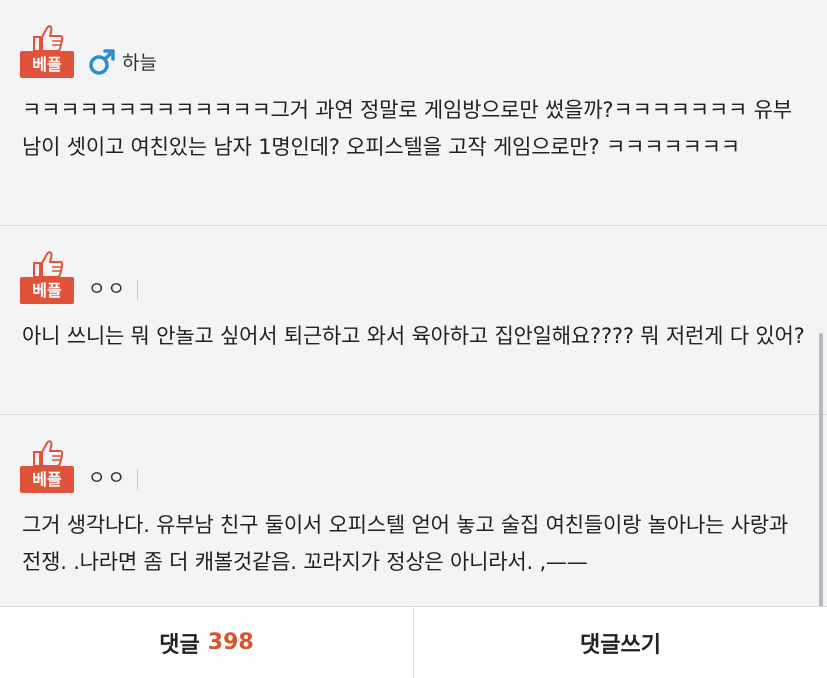  What do you see at coordinates (179, 645) in the screenshot?
I see `comments-label: 댓글` at bounding box center [179, 645].